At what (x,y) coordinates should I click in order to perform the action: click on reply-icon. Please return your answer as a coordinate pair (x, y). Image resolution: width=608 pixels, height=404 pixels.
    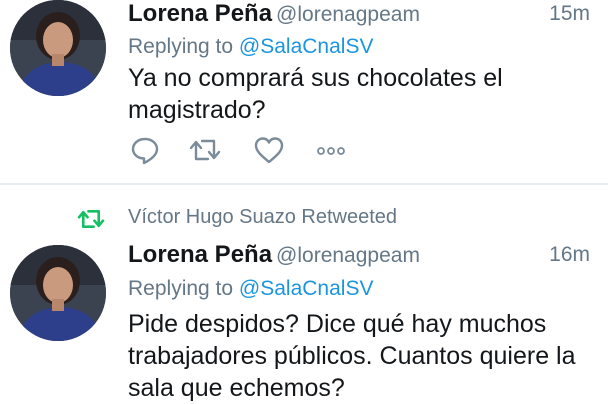
    Looking at the image, I should click on (145, 151).